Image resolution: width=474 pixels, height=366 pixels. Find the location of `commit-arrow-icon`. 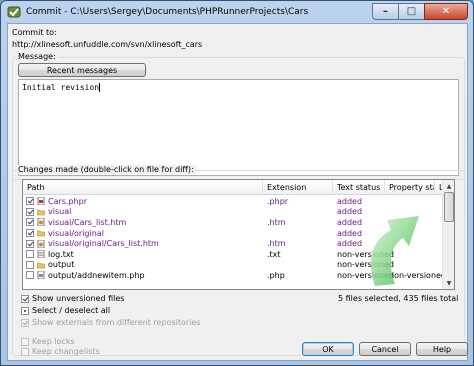

commit-arrow-icon is located at coordinates (395, 251).